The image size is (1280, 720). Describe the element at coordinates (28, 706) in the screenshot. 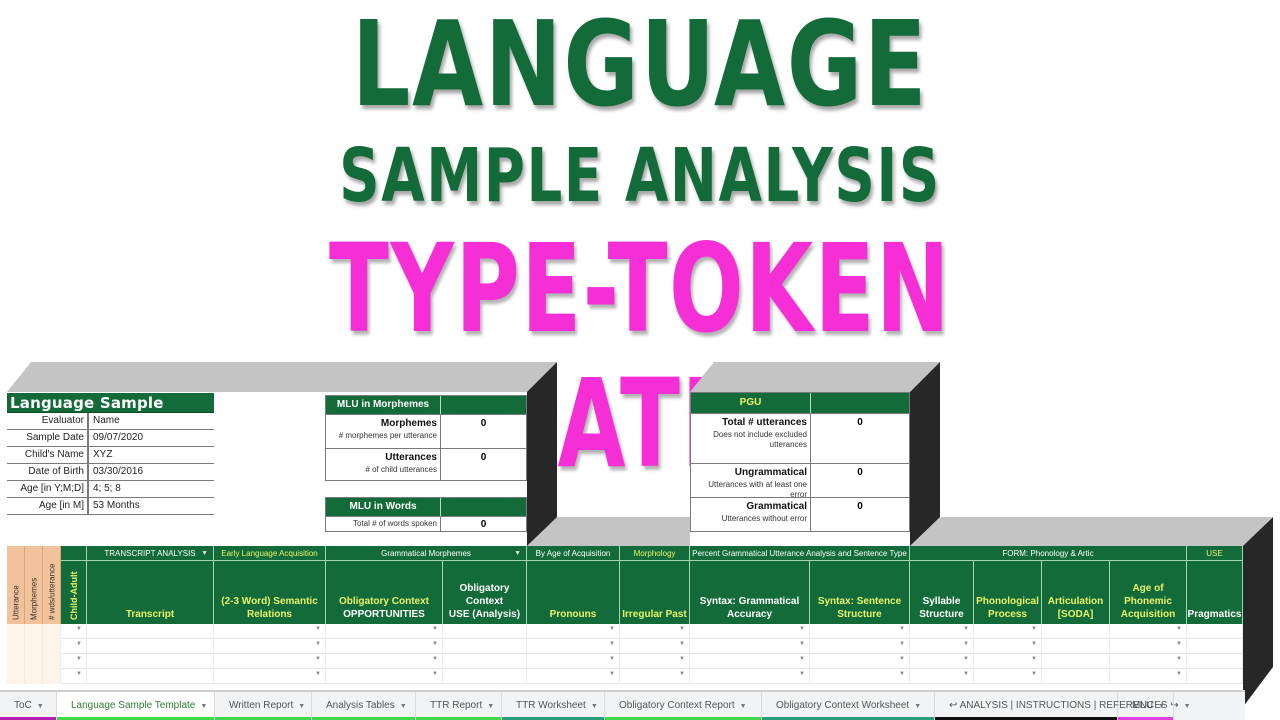

I see `sheet-tab-toc: ToC ▼` at that location.